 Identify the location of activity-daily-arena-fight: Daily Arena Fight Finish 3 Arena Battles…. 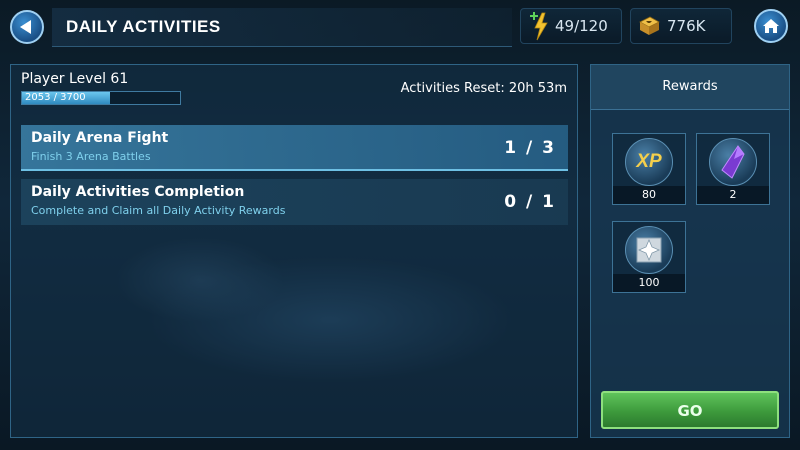
(294, 148).